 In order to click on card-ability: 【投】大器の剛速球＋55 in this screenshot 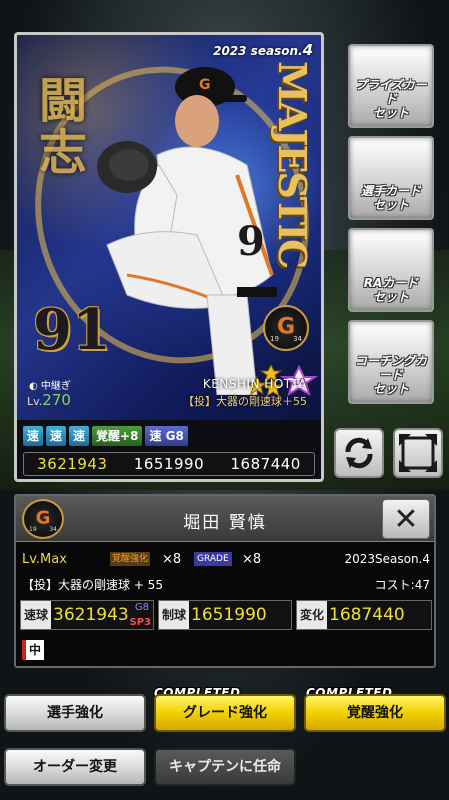, I will do `click(245, 401)`.